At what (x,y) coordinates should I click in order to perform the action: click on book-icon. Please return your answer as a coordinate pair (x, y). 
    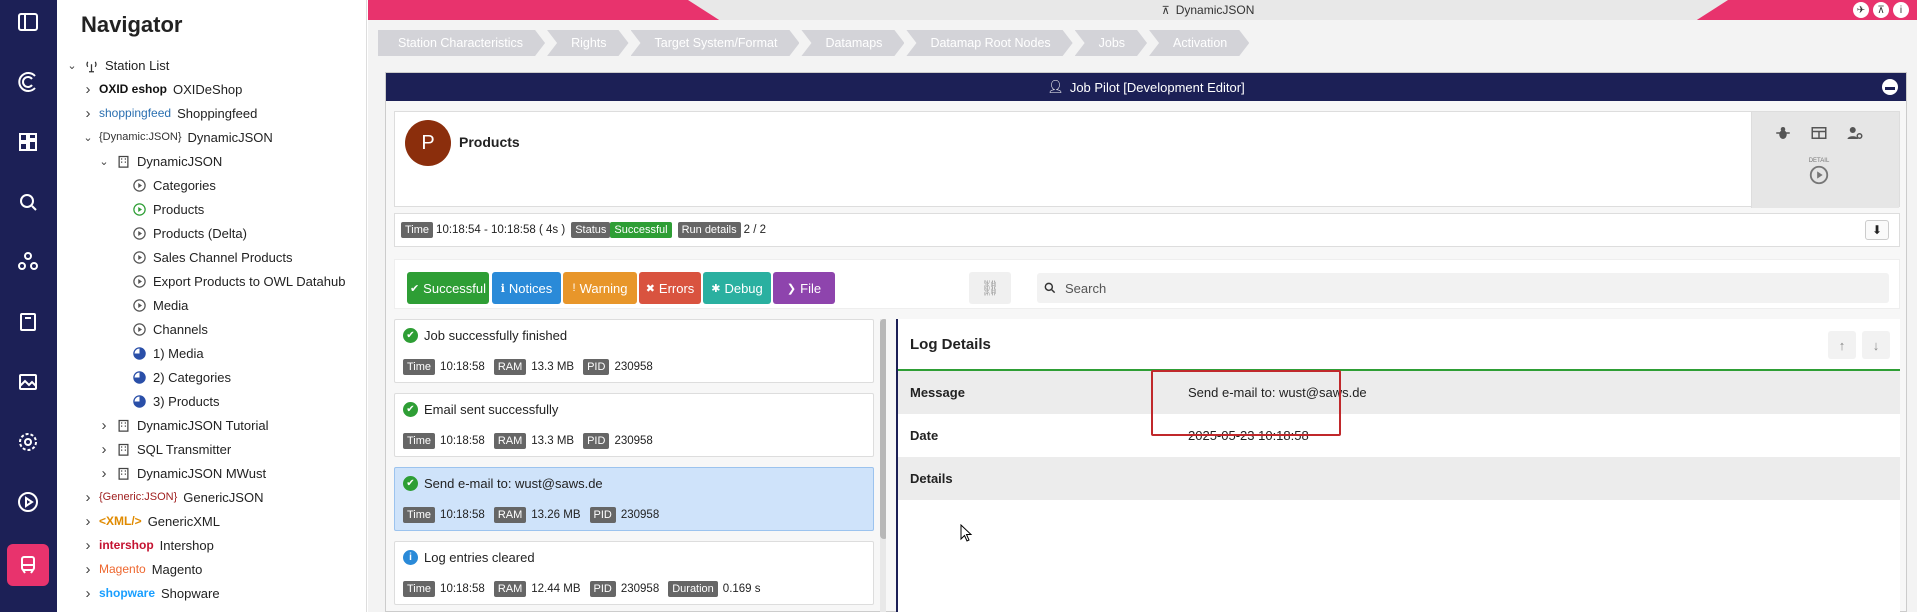
    Looking at the image, I should click on (28, 322).